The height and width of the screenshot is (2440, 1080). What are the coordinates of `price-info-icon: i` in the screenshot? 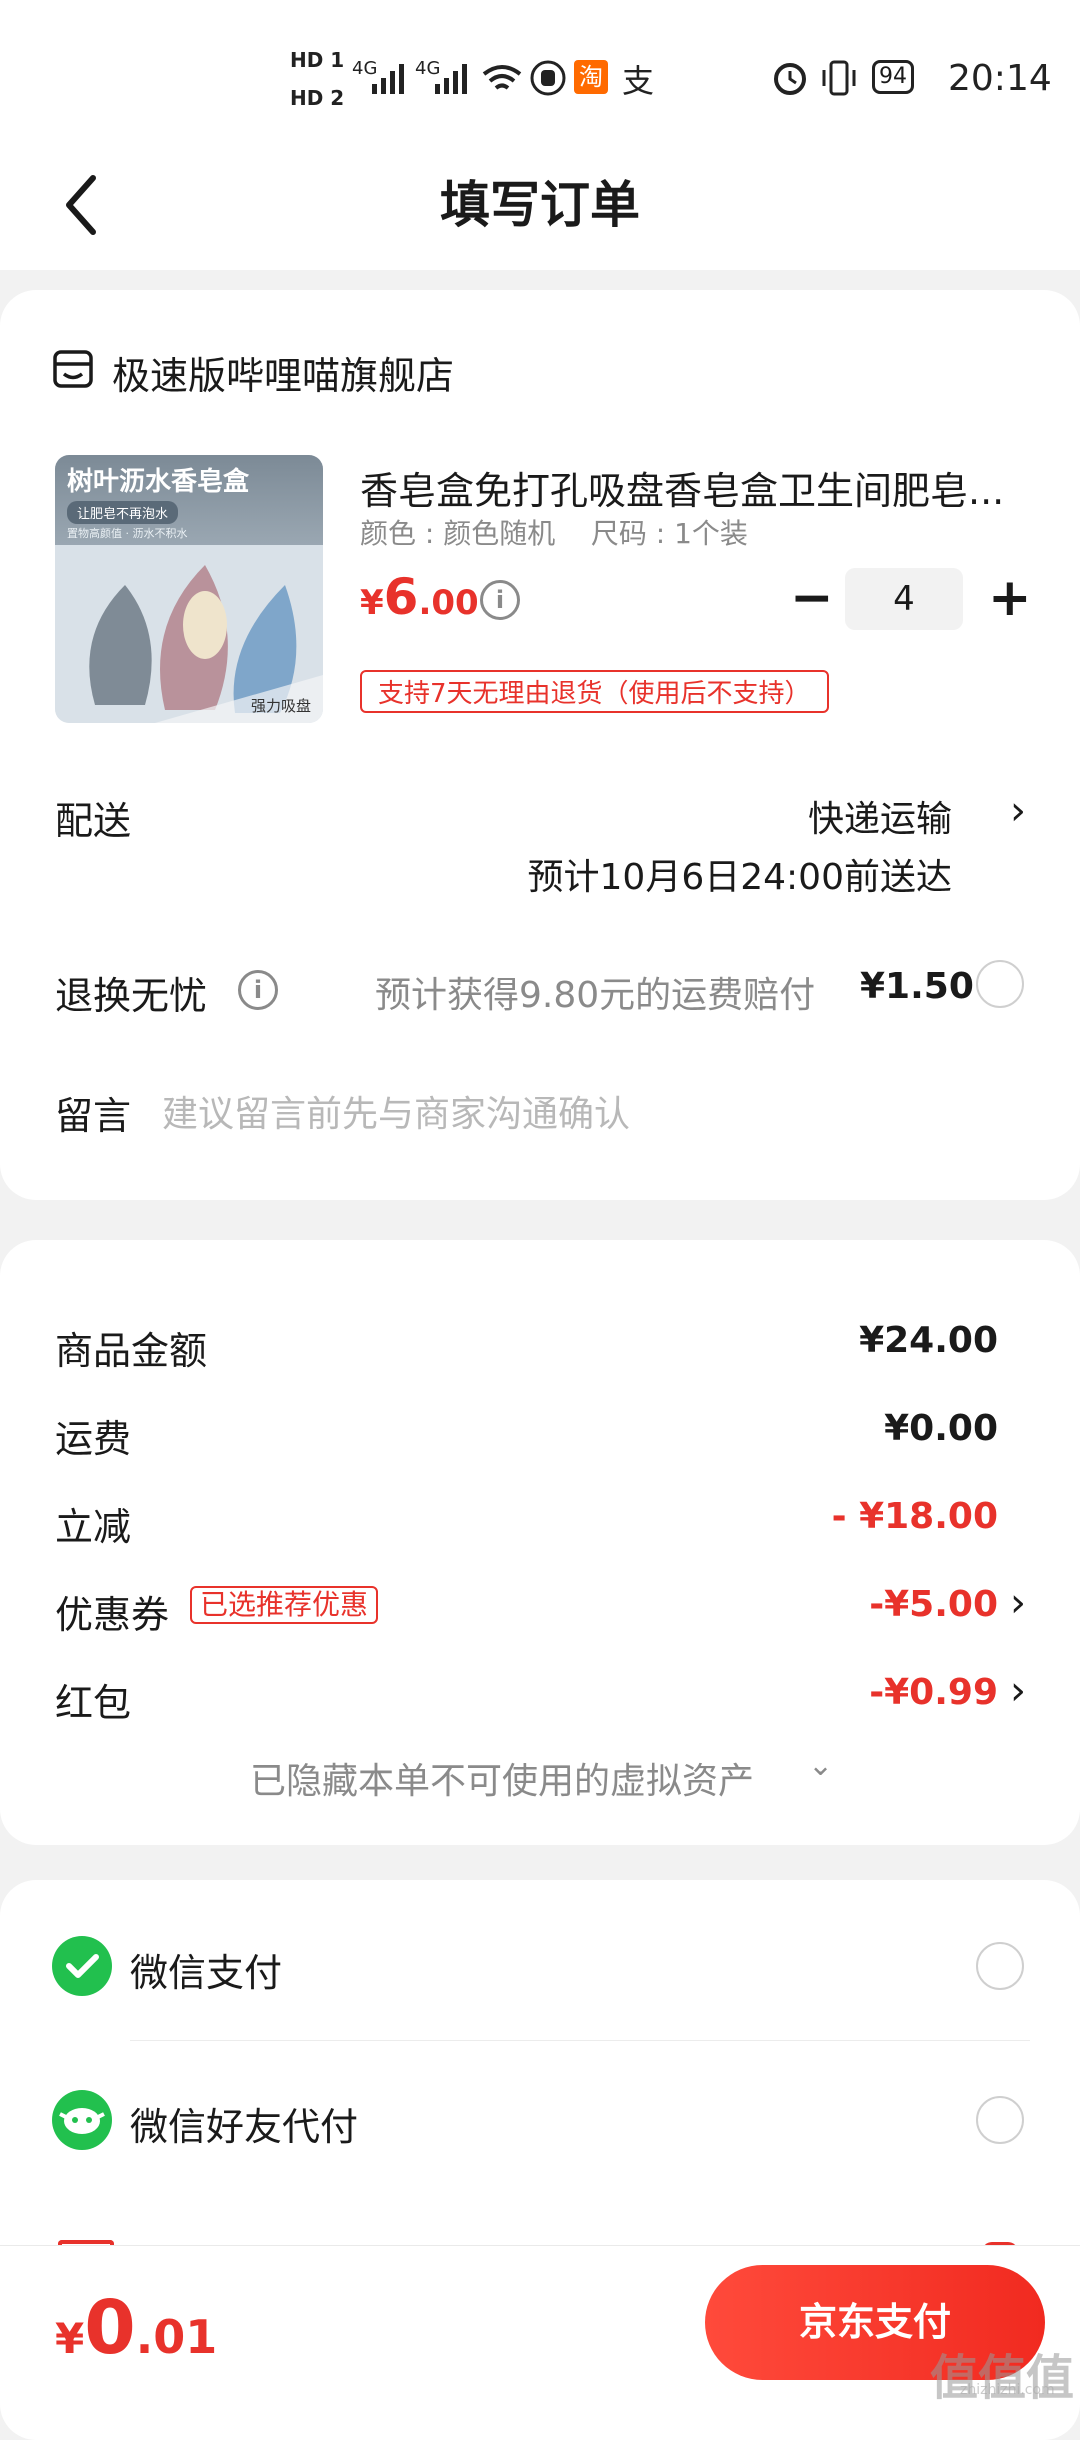 It's located at (500, 600).